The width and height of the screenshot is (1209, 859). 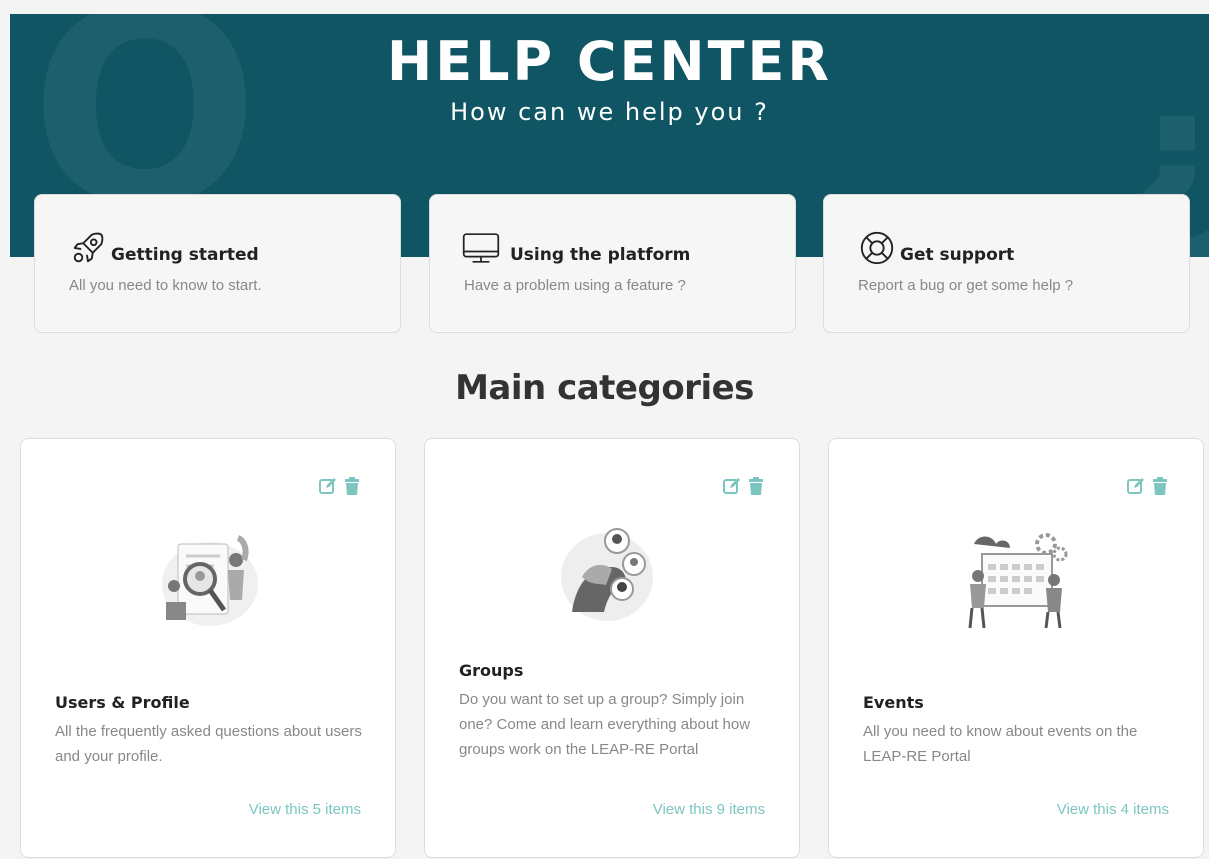 I want to click on rocket-icon, so click(x=88, y=247).